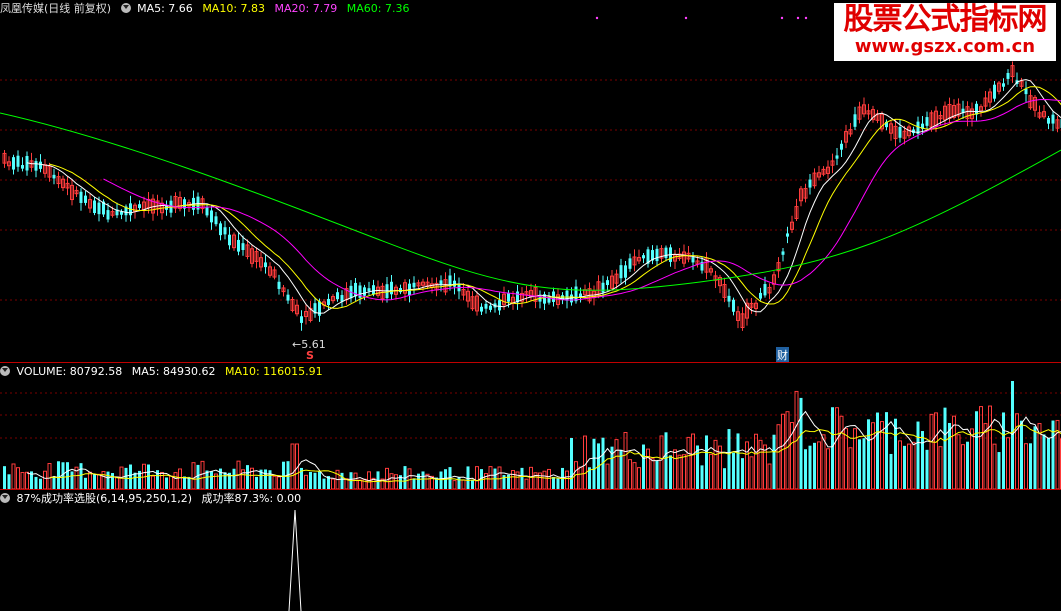 The height and width of the screenshot is (611, 1061). I want to click on watermark-logo: 股票公式指标网 www.gszx.com.cn, so click(945, 32).